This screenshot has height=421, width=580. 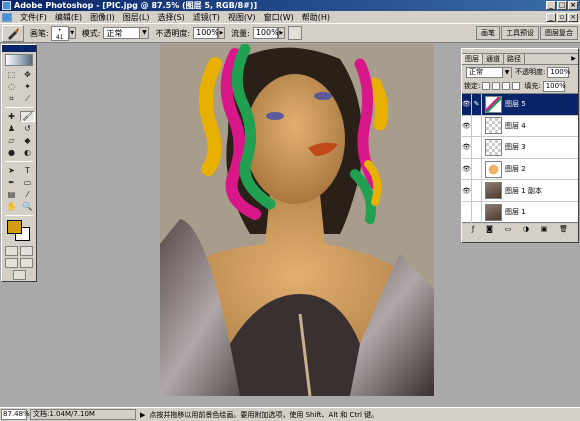 I want to click on doc-minimize-button: _, so click(x=551, y=17).